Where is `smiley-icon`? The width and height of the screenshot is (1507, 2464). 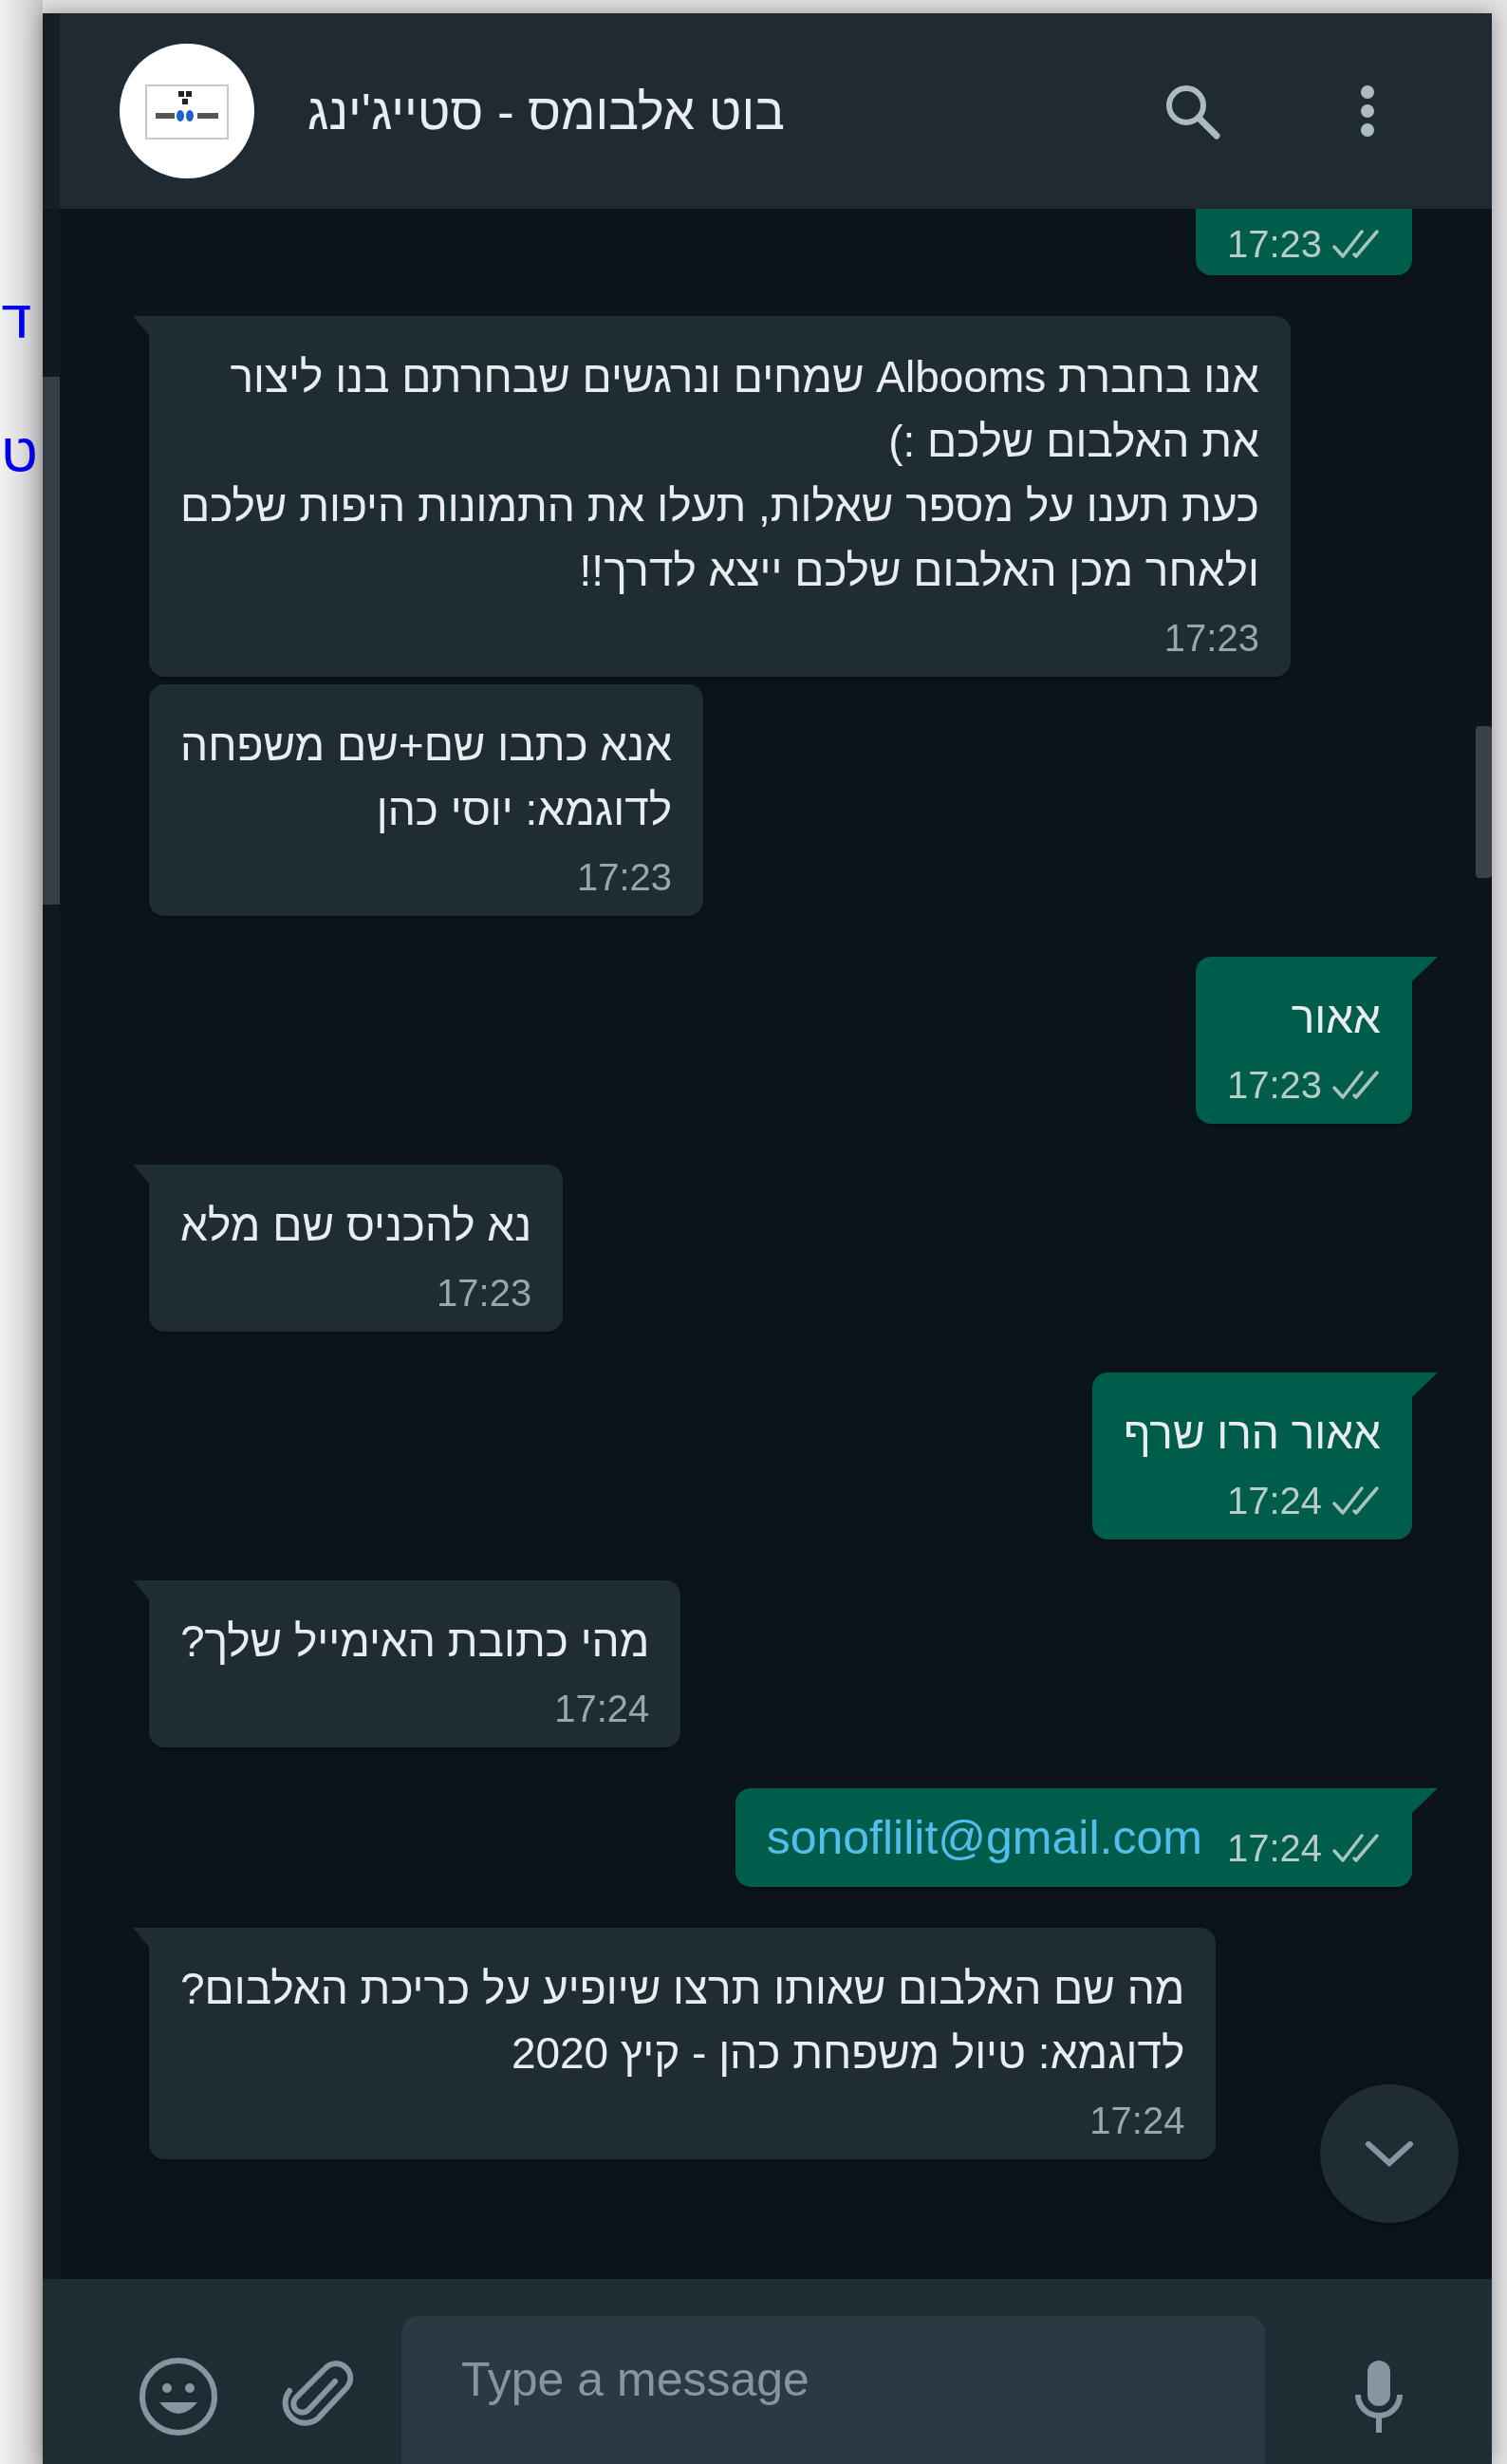 smiley-icon is located at coordinates (178, 2396).